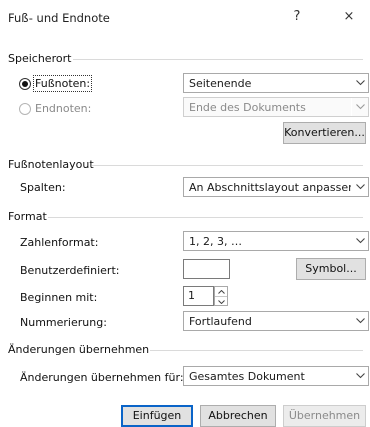 This screenshot has width=370, height=427. I want to click on endnotes-position-select: Ende des Dokuments, so click(276, 107).